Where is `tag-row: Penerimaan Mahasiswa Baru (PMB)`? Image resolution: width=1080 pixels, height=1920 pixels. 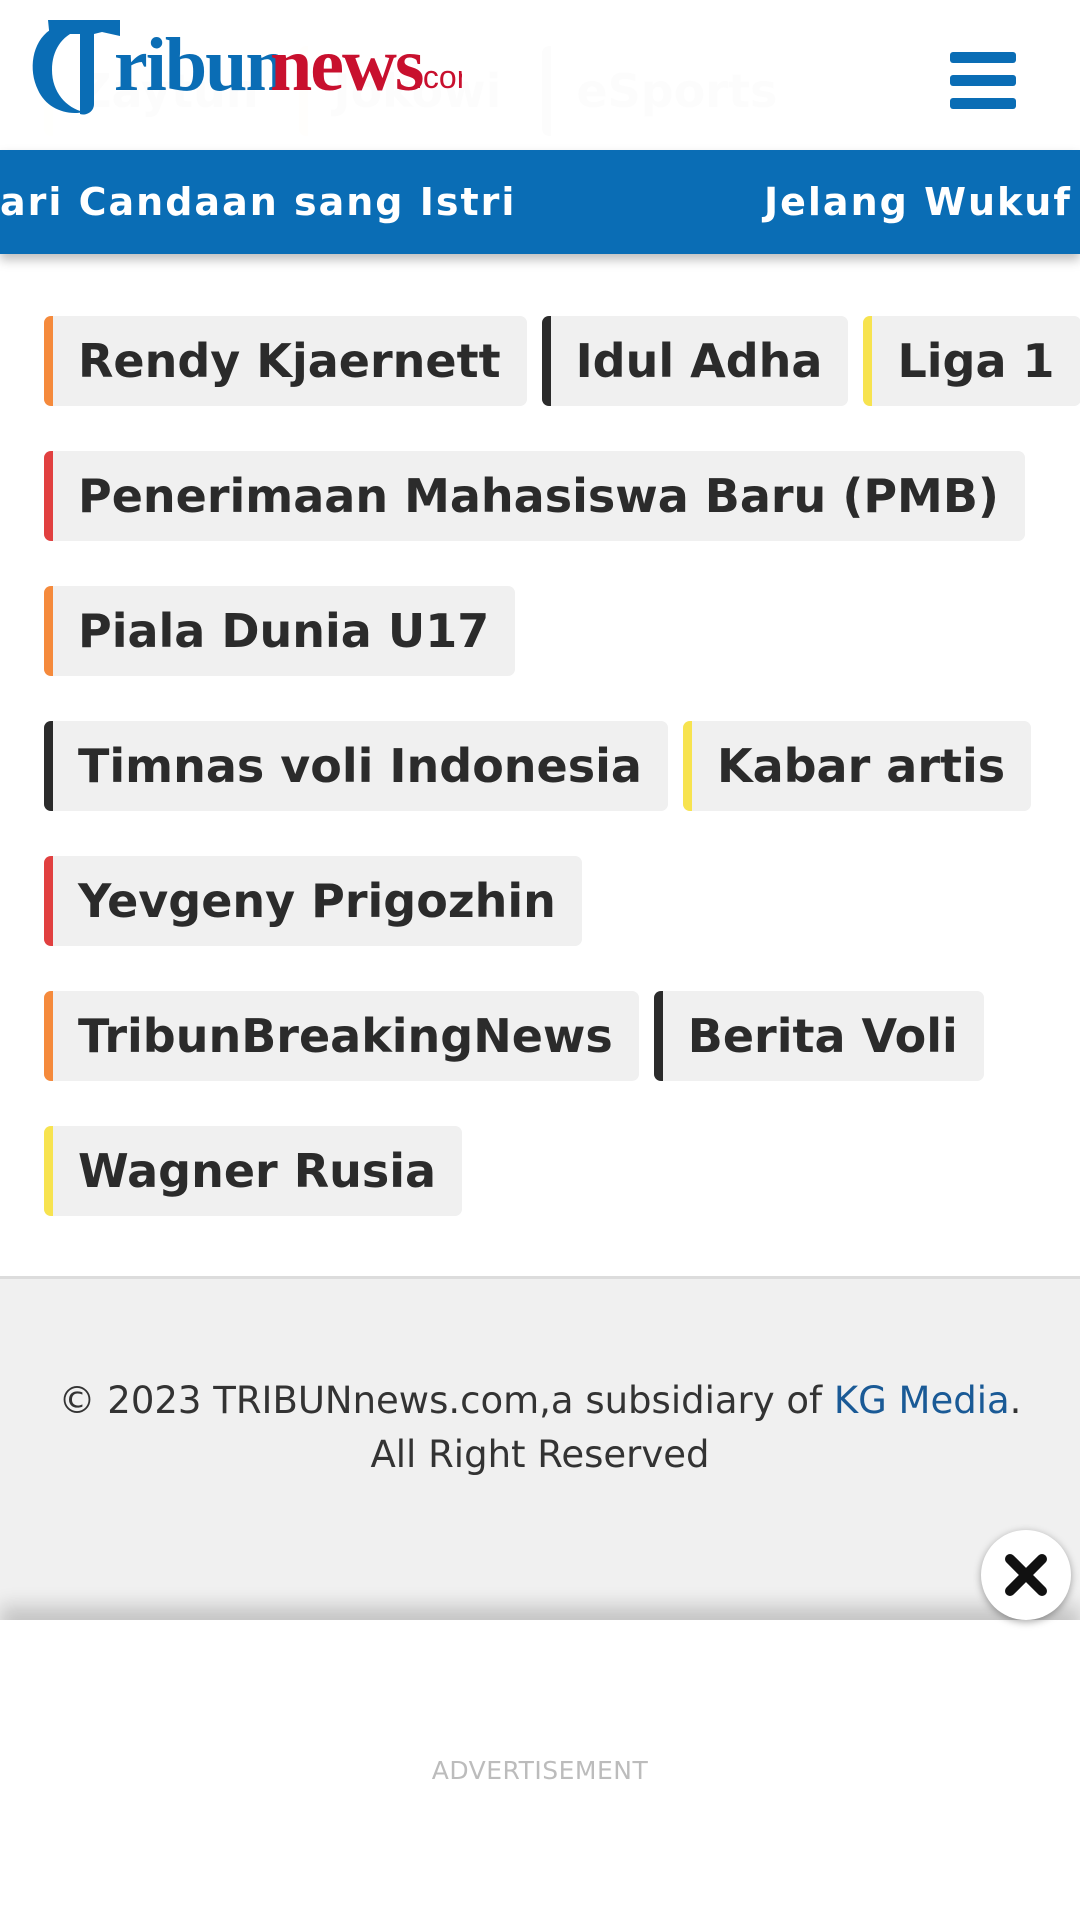 tag-row: Penerimaan Mahasiswa Baru (PMB) is located at coordinates (534, 496).